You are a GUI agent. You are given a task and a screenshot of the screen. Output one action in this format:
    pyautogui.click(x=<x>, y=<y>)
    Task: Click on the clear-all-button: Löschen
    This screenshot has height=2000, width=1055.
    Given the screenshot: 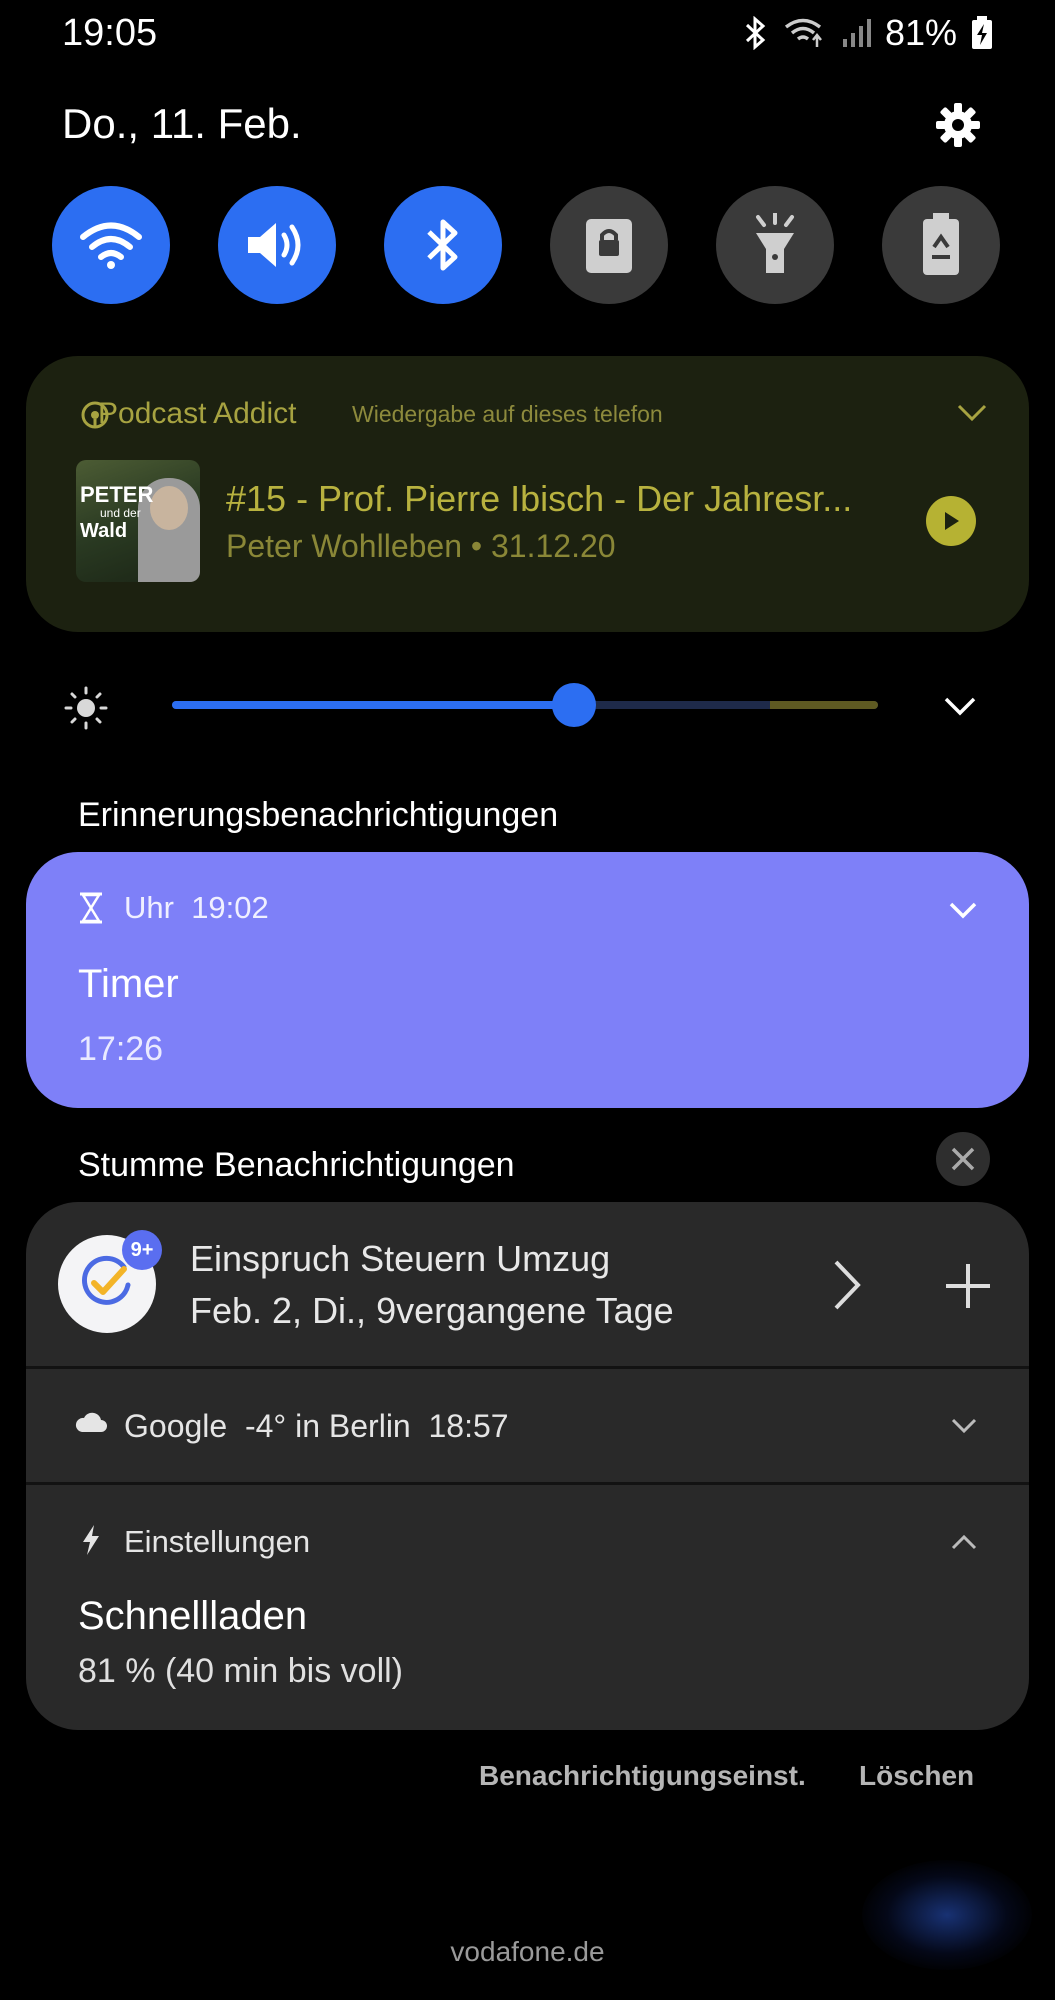 What is the action you would take?
    pyautogui.click(x=916, y=1776)
    